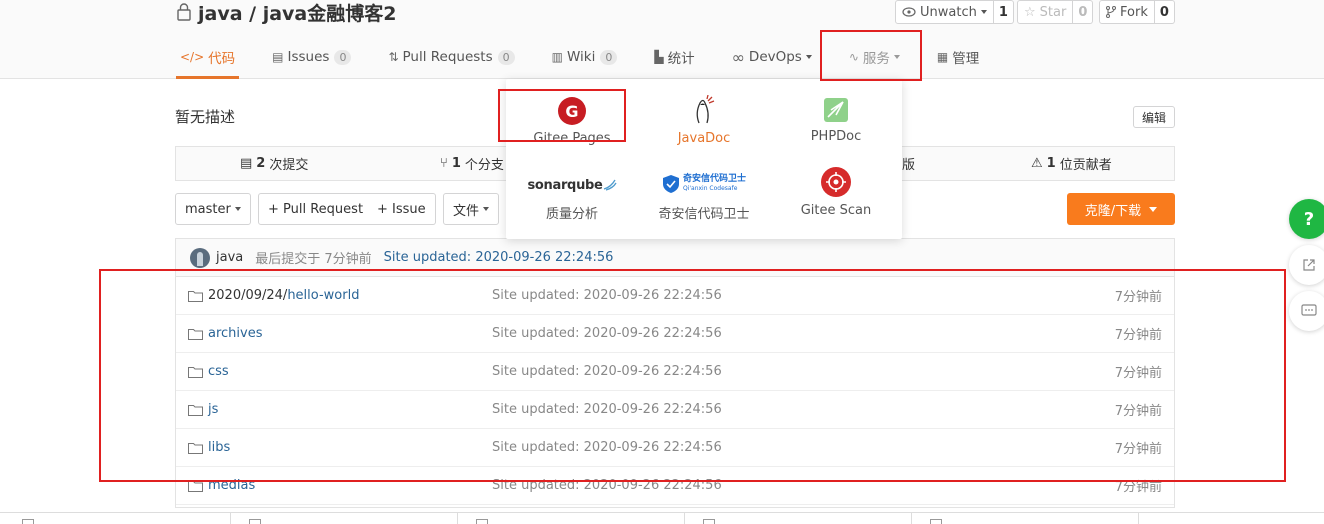  What do you see at coordinates (261, 163) in the screenshot?
I see `commits-count: 2` at bounding box center [261, 163].